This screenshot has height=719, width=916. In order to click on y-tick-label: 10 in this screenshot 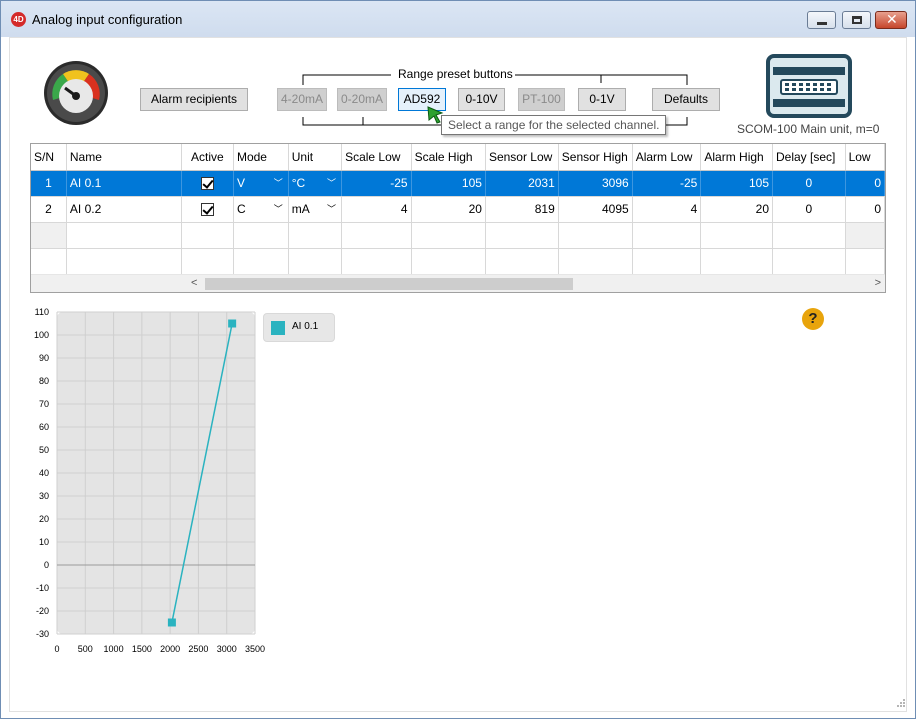, I will do `click(44, 542)`.